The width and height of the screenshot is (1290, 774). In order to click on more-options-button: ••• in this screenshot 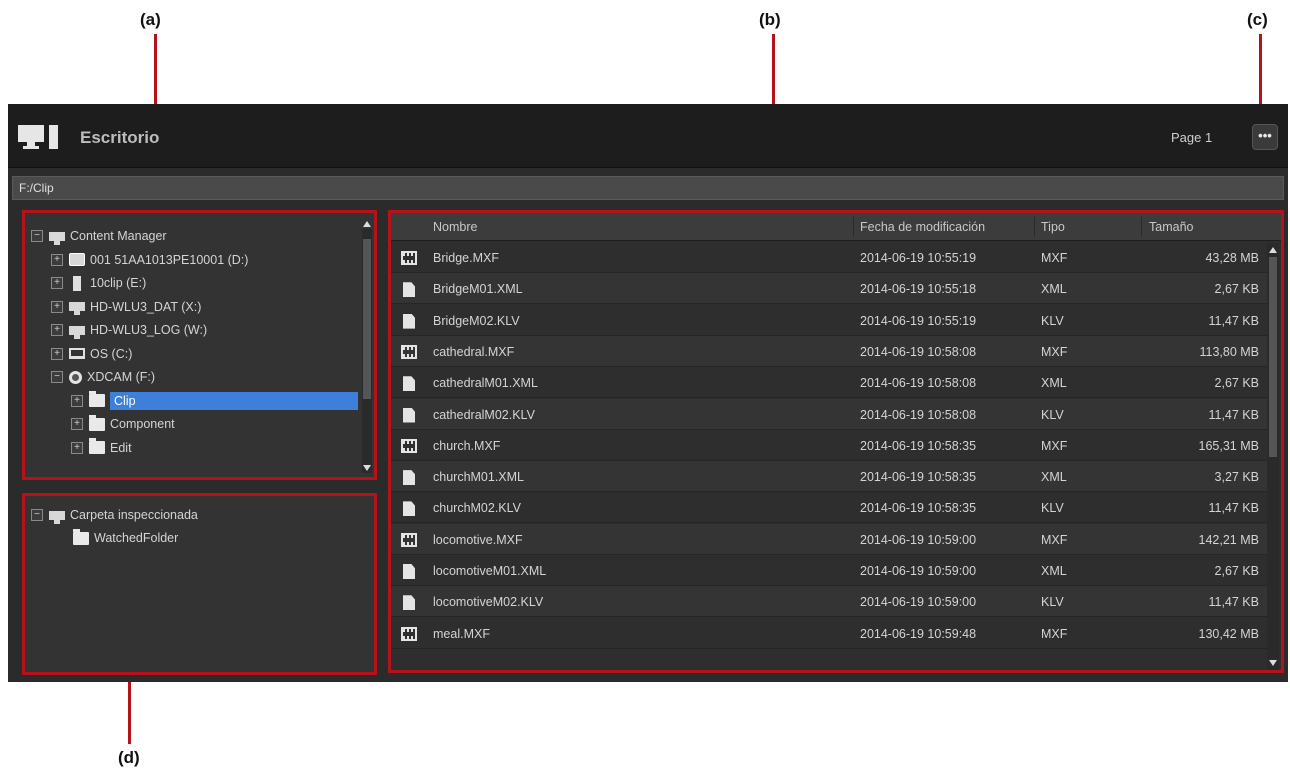, I will do `click(1265, 137)`.